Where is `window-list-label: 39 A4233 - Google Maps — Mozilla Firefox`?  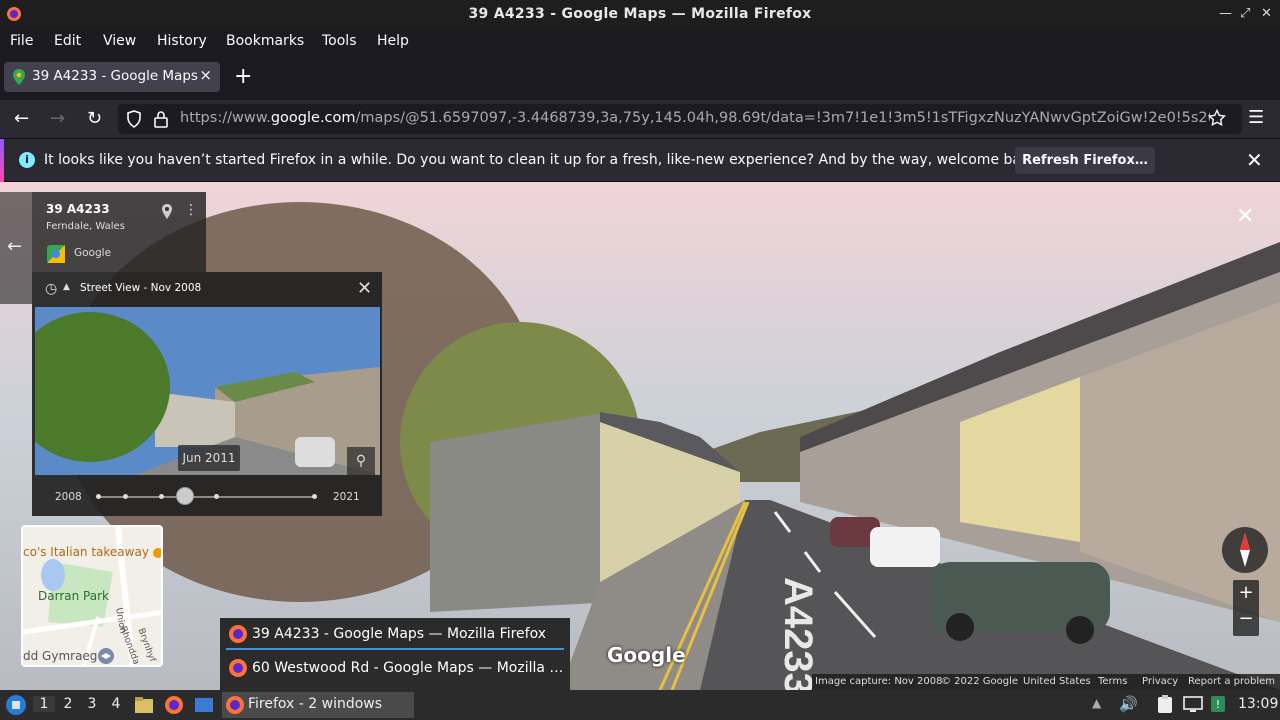
window-list-label: 39 A4233 - Google Maps — Mozilla Firefox is located at coordinates (399, 634).